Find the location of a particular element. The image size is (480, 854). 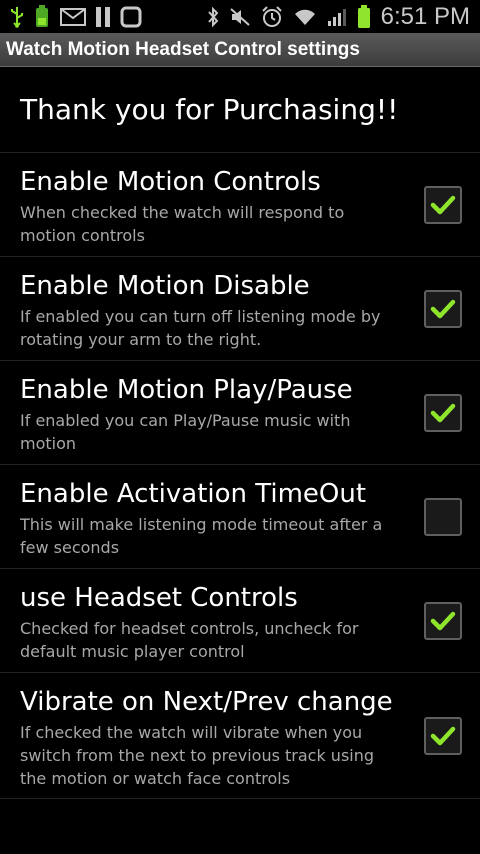

bluetooth-icon is located at coordinates (213, 17).